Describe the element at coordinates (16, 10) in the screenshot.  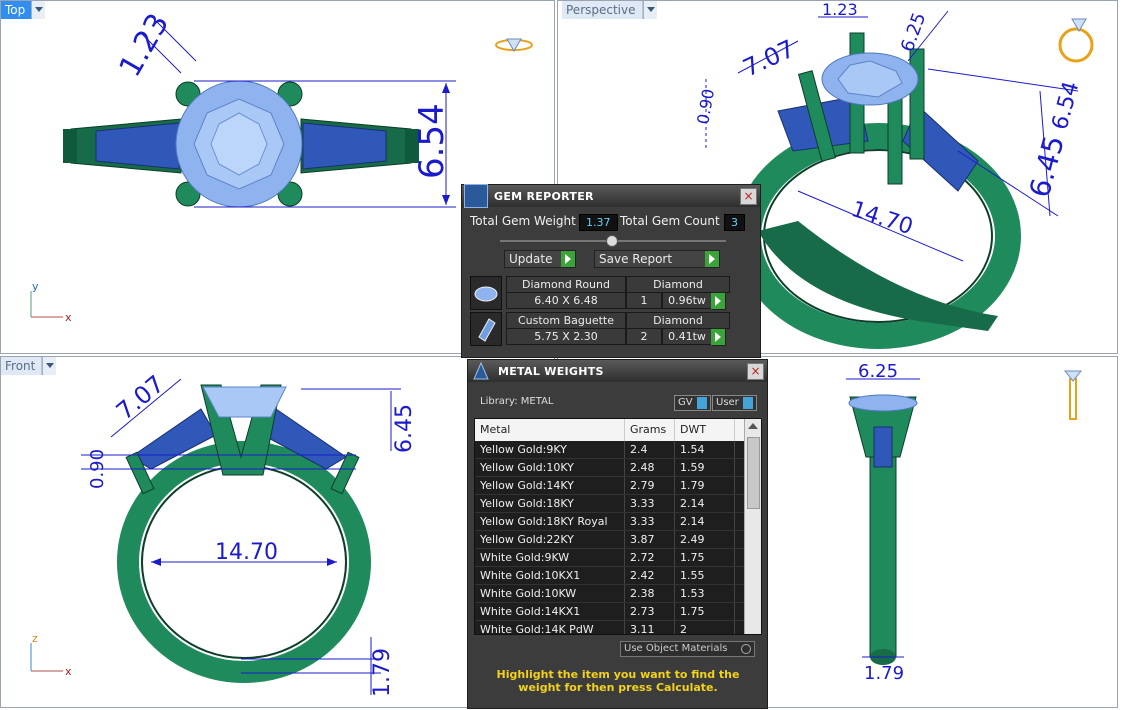
I see `viewport-label: Top` at that location.